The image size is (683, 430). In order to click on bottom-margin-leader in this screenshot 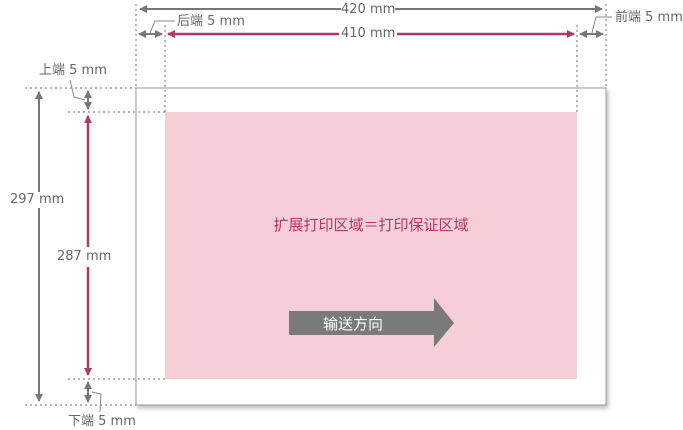, I will do `click(96, 402)`.